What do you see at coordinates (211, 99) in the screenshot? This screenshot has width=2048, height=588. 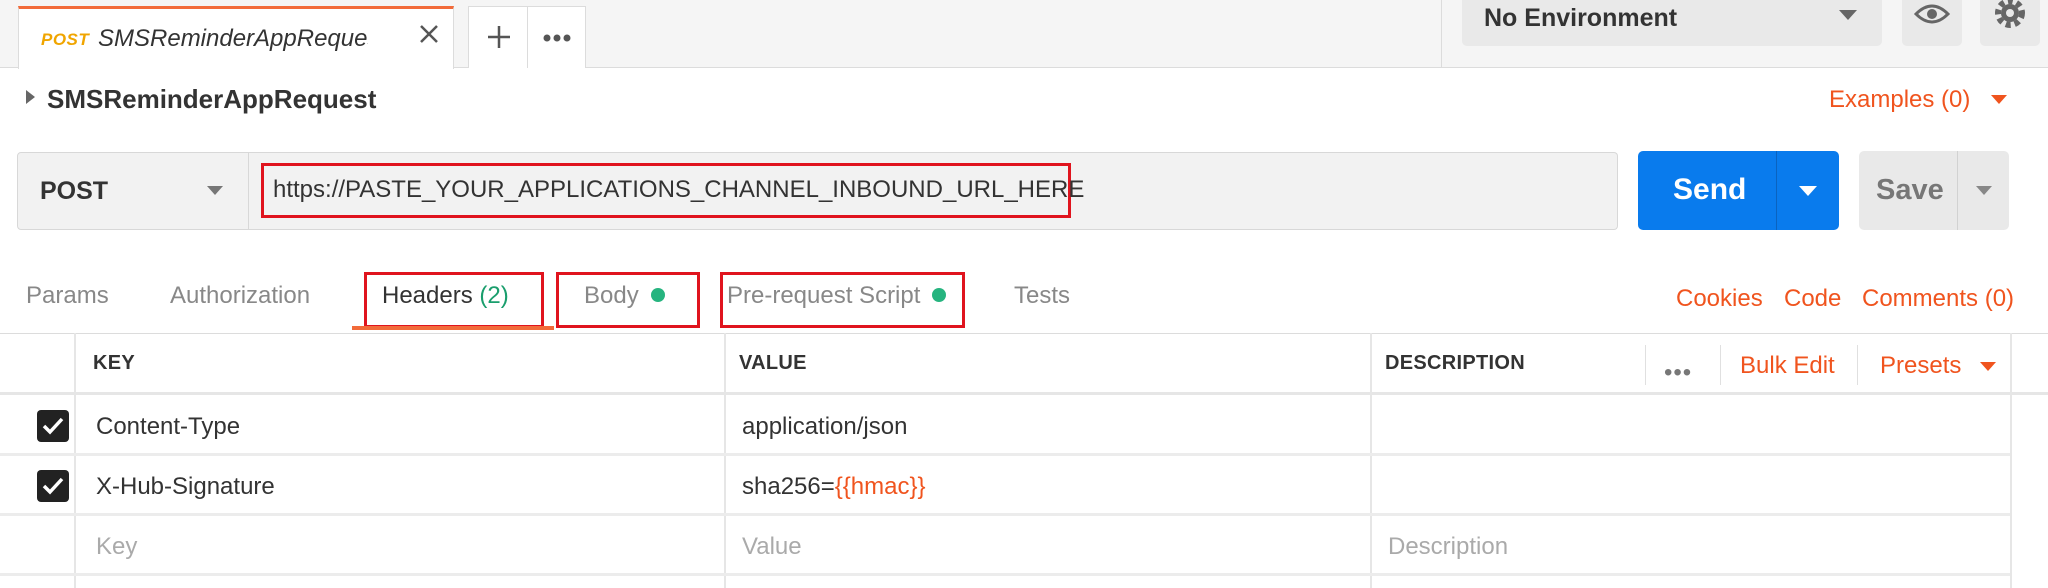 I see `request-name: SMSReminderAppRequest` at bounding box center [211, 99].